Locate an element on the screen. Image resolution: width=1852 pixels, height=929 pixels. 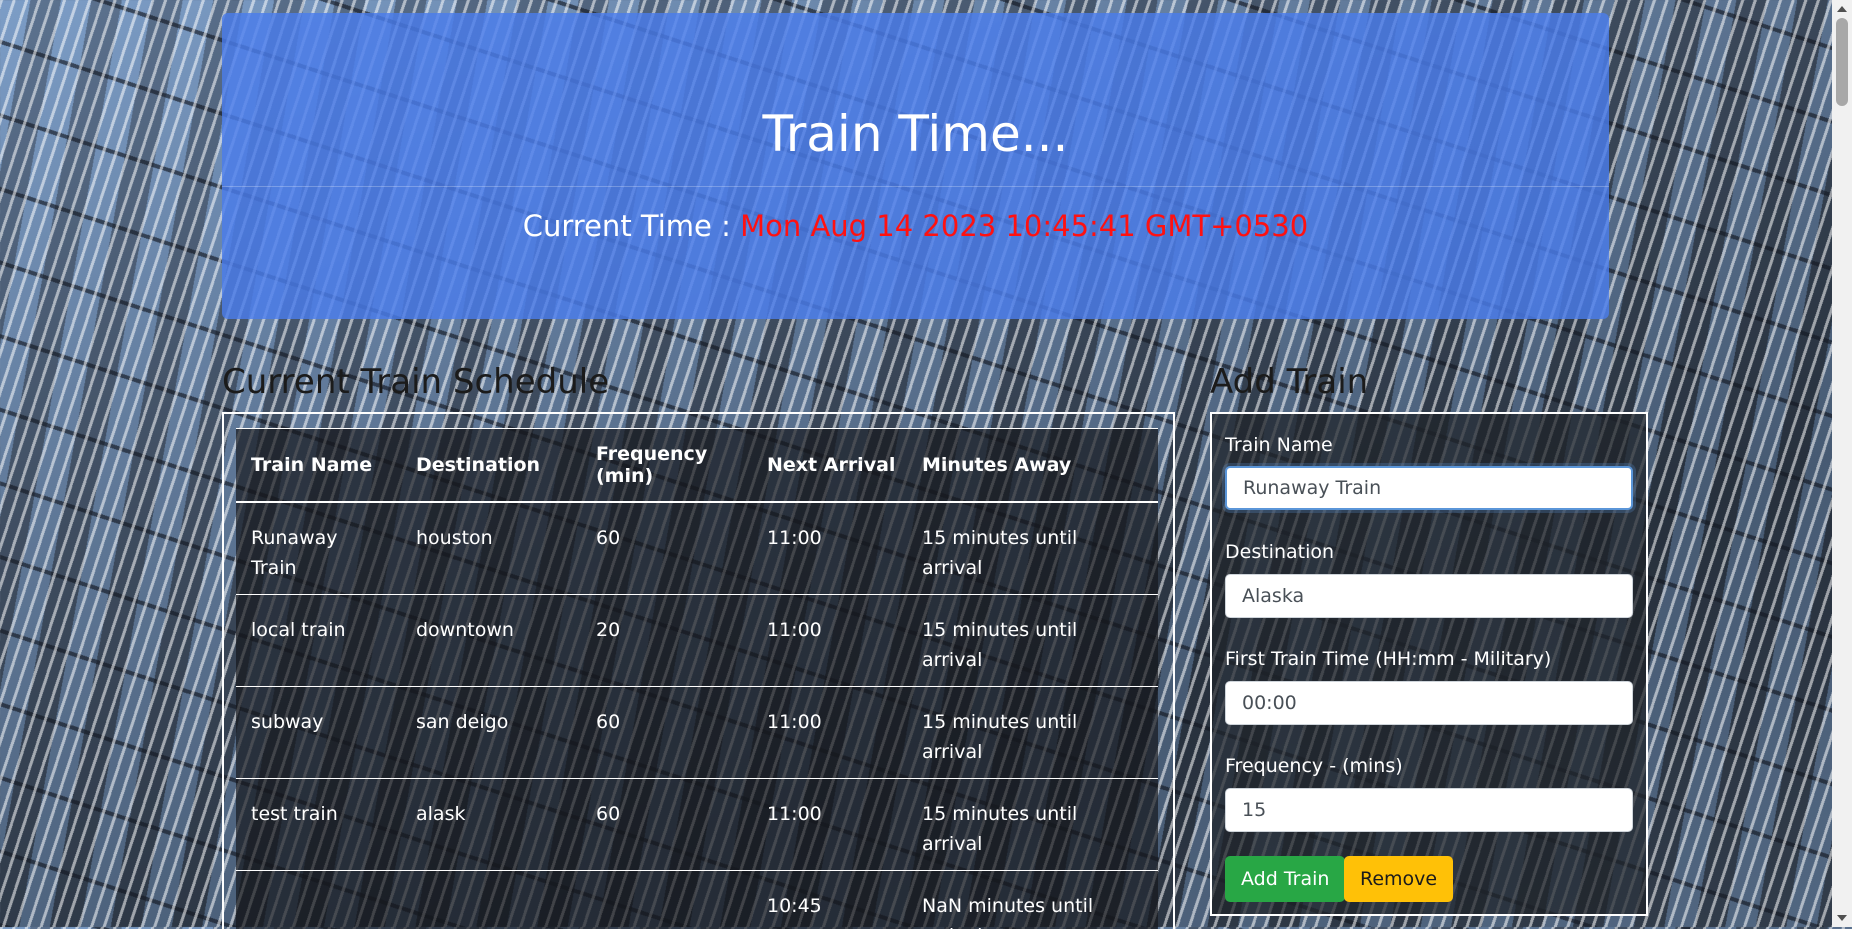
cell-train-name: local train is located at coordinates (318, 641).